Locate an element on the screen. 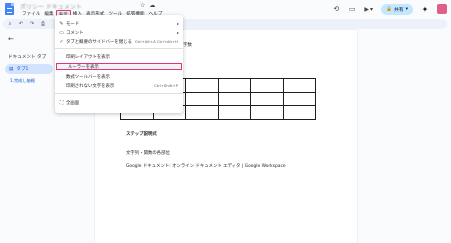 The height and width of the screenshot is (243, 451). sidebar-item-tab1: ▤ タブ1 is located at coordinates (29, 69).